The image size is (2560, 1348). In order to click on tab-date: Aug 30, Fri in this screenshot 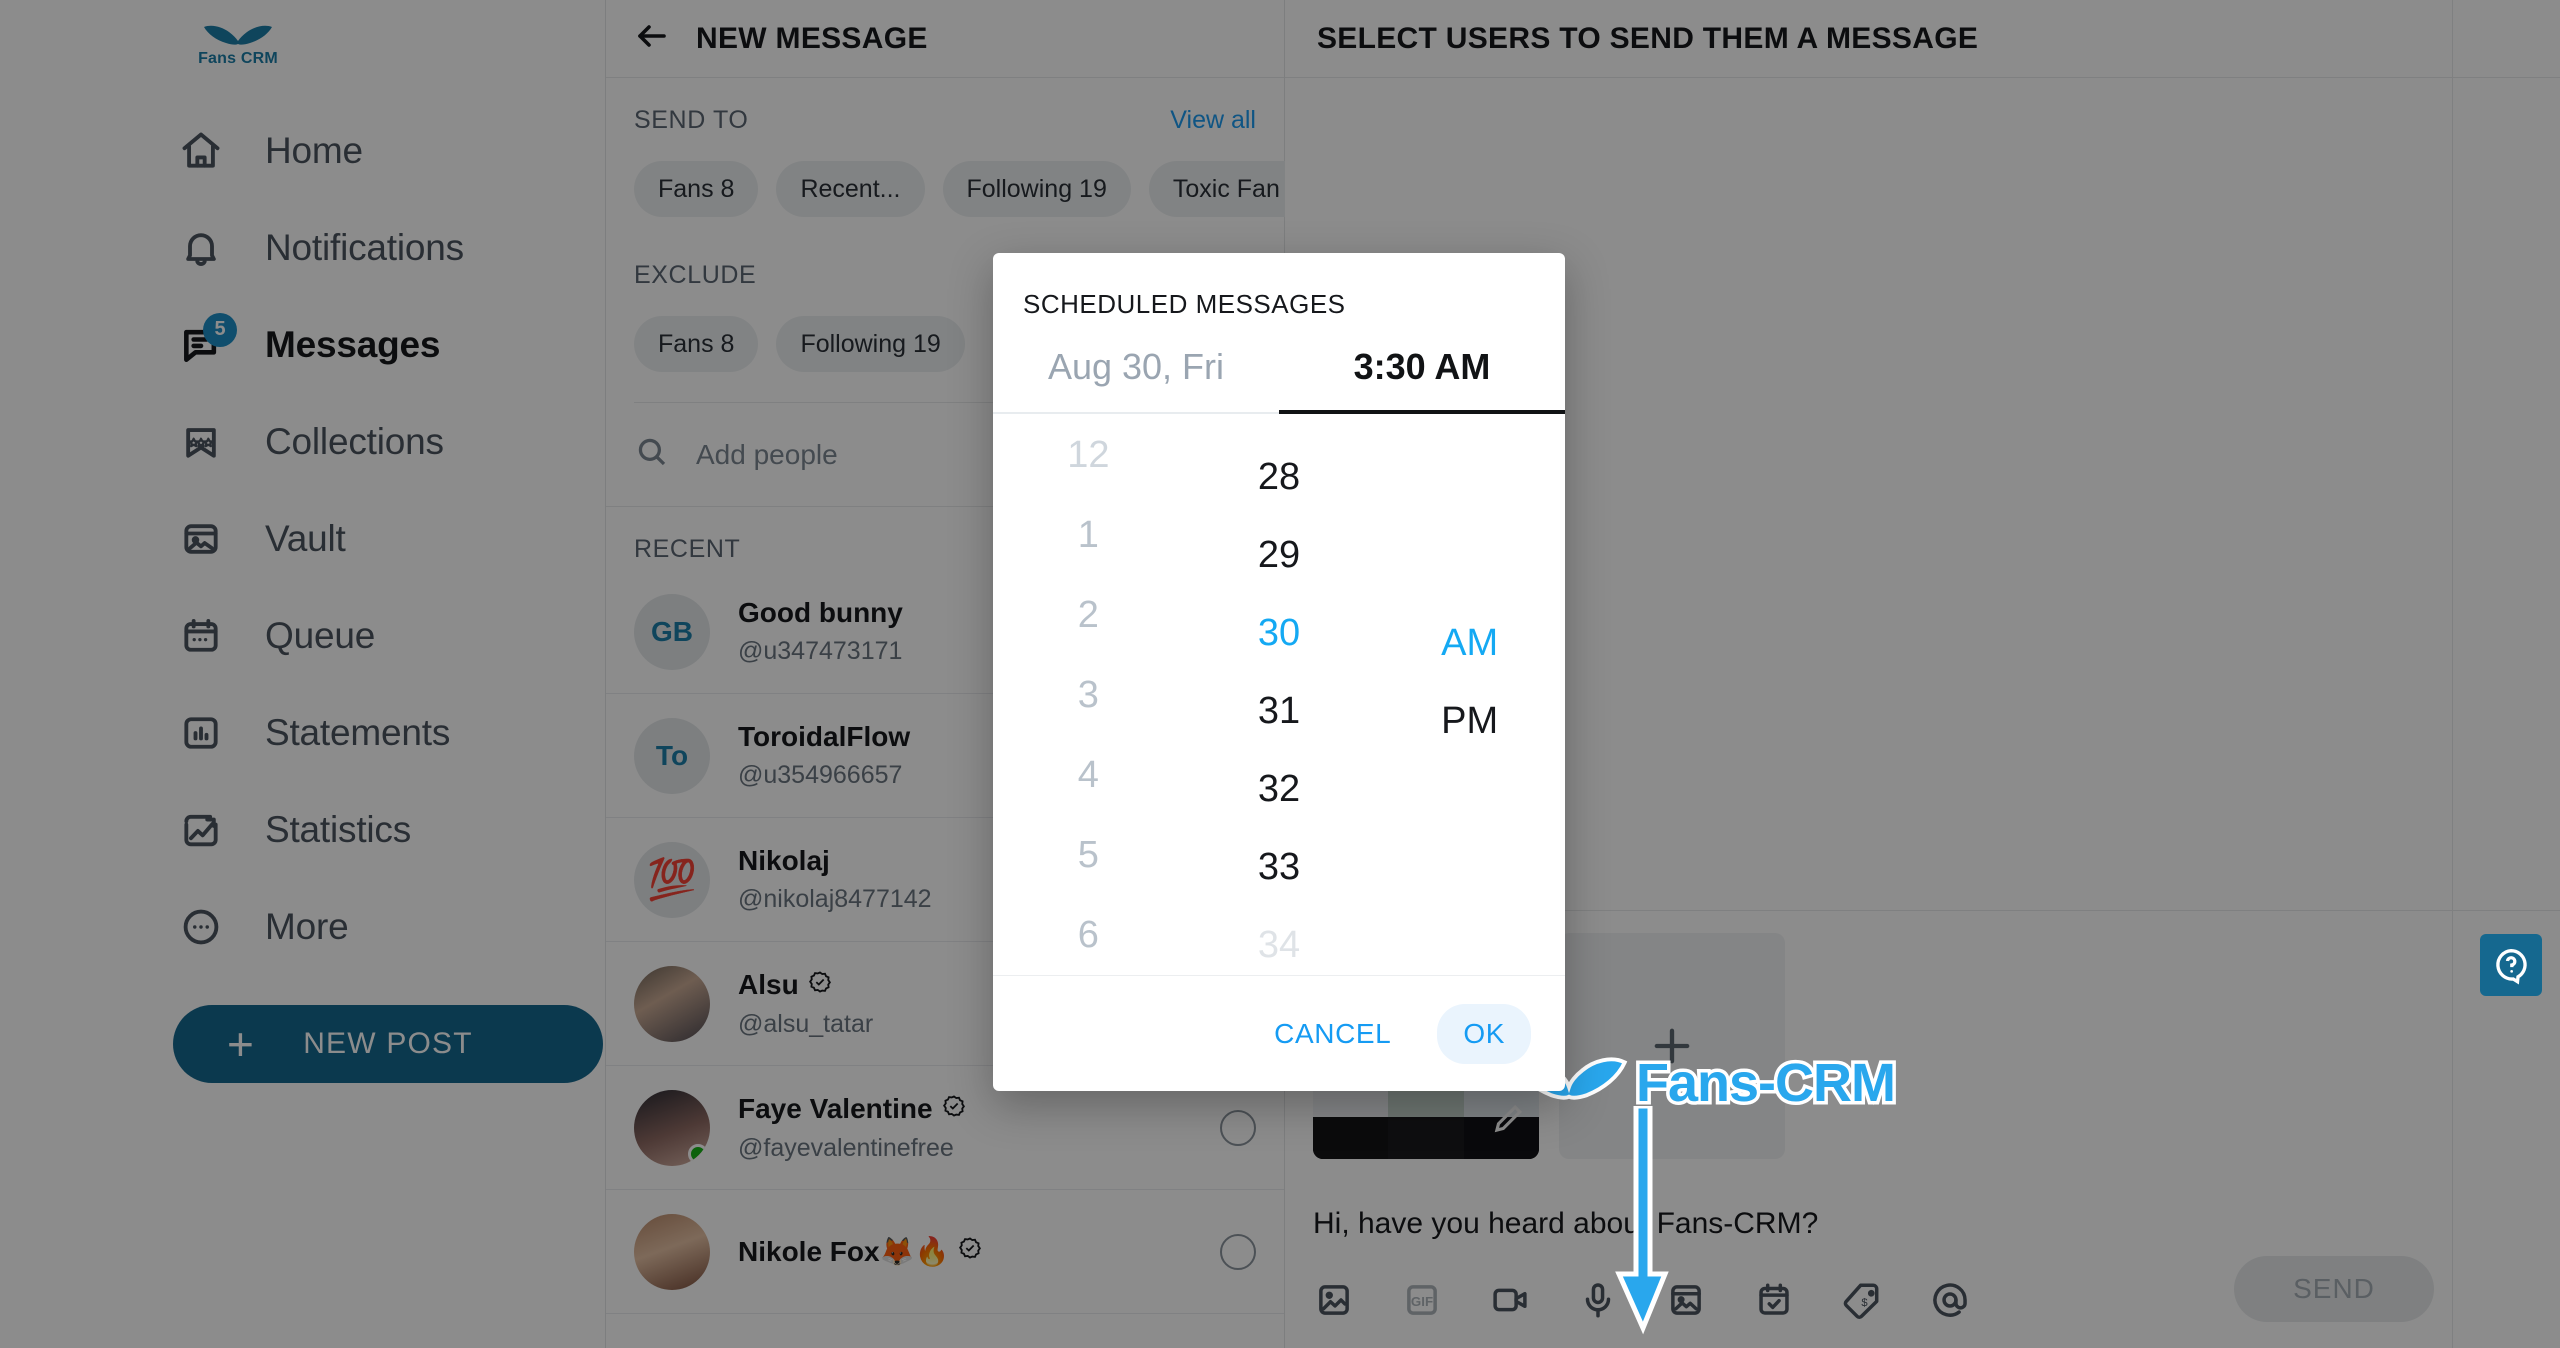, I will do `click(1136, 380)`.